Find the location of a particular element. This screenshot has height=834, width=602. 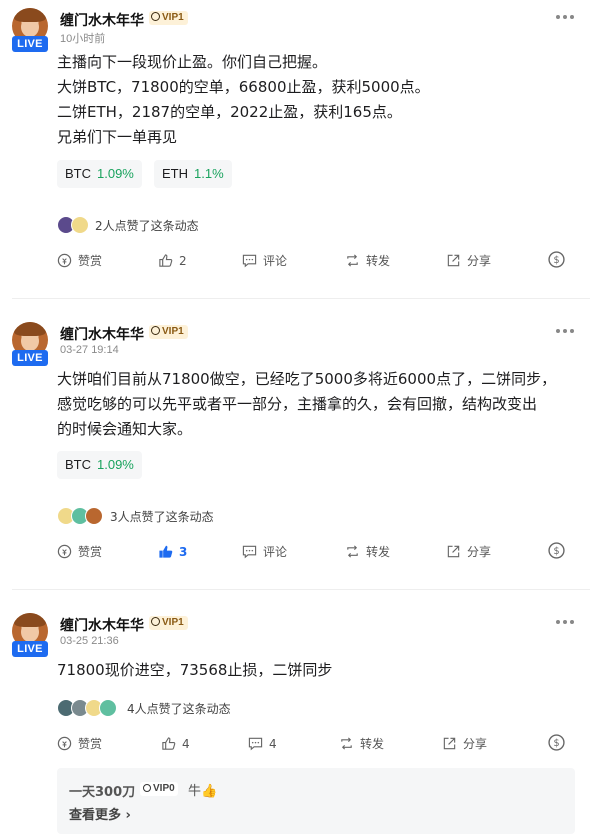

comment-label: 评论 is located at coordinates (275, 261).